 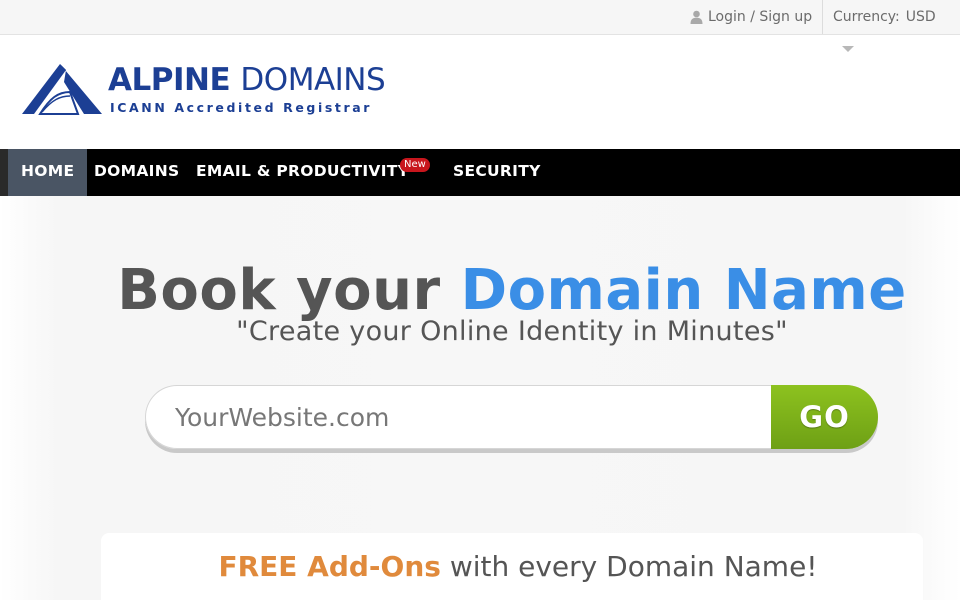 What do you see at coordinates (824, 417) in the screenshot?
I see `go-button: GO` at bounding box center [824, 417].